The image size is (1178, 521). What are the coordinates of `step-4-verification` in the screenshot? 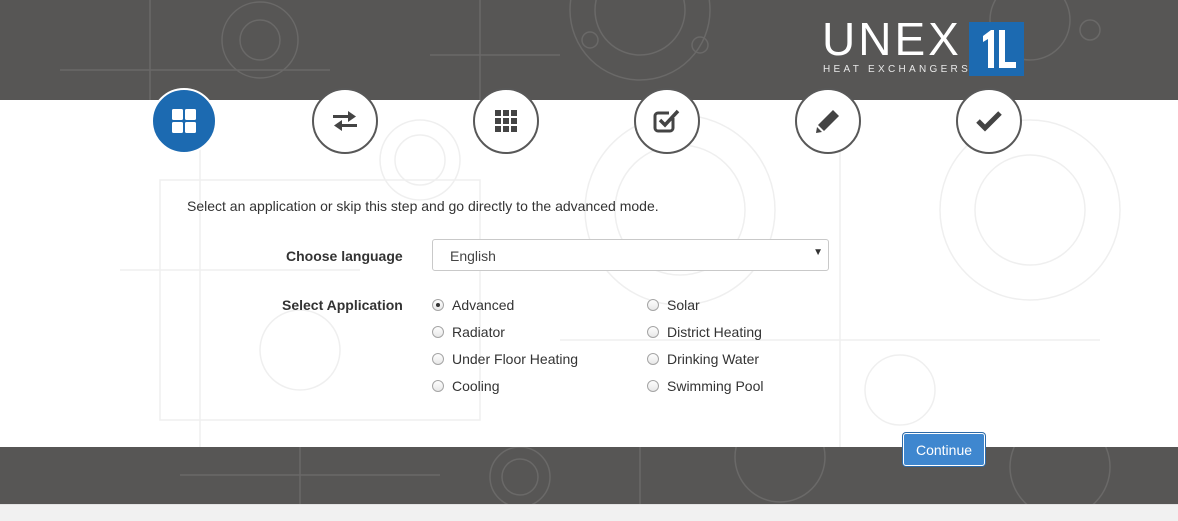 It's located at (667, 121).